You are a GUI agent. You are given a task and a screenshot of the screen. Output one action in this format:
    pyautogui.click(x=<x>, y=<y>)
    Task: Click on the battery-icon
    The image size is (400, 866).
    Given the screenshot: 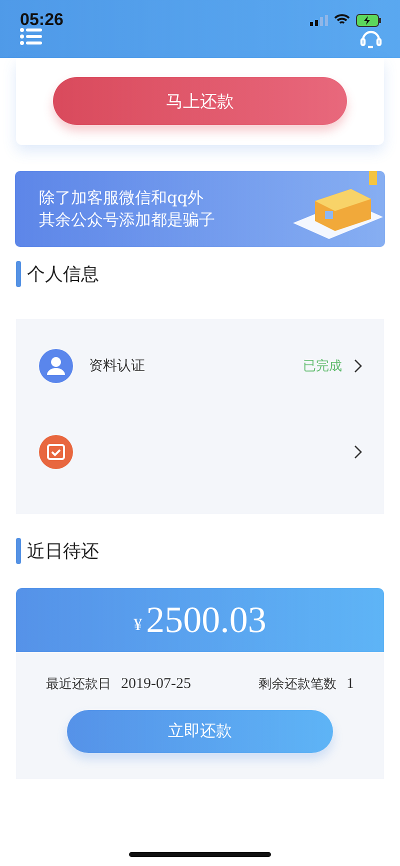 What is the action you would take?
    pyautogui.click(x=369, y=20)
    